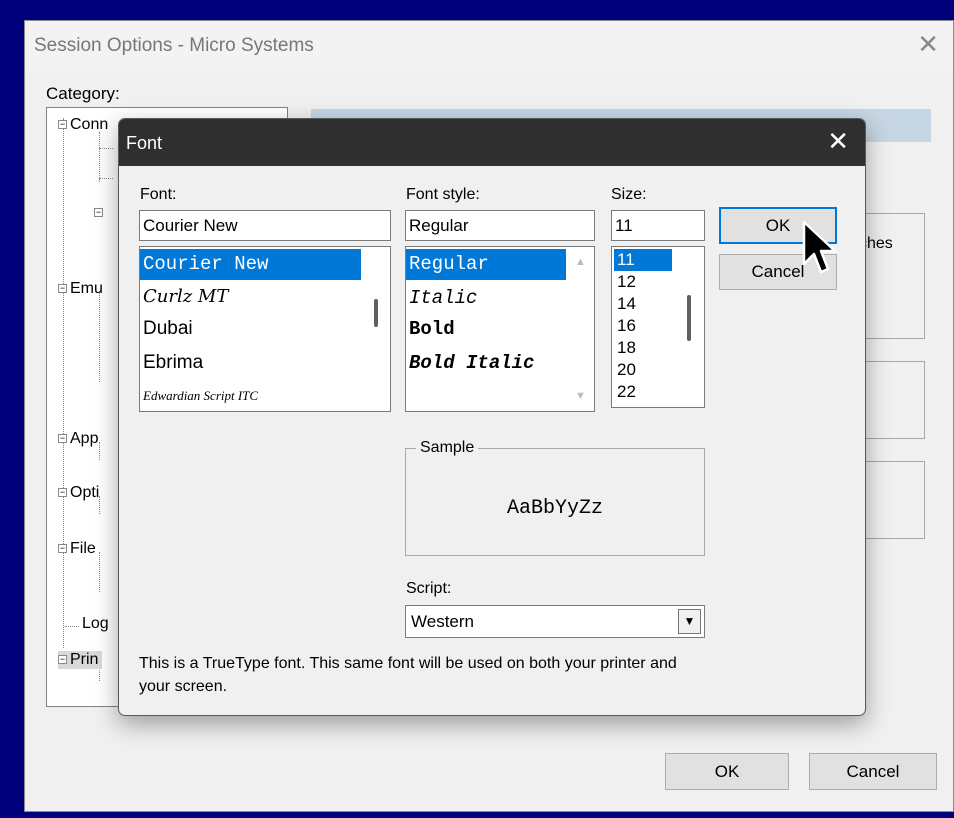 This screenshot has height=818, width=954. I want to click on category-label: Category:, so click(83, 93).